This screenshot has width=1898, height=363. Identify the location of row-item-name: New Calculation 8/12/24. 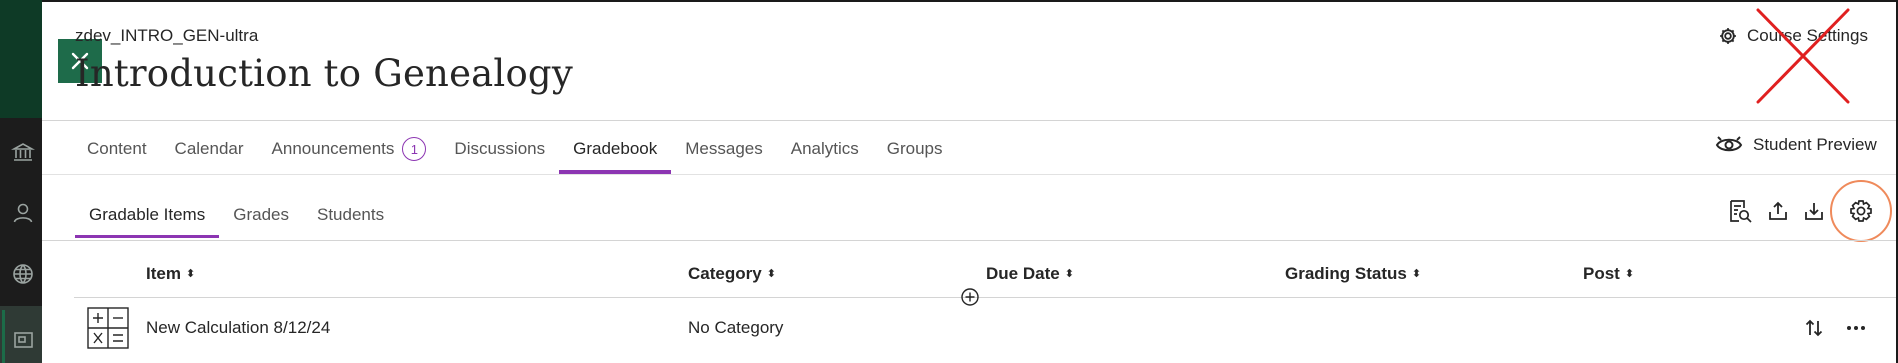
(238, 328).